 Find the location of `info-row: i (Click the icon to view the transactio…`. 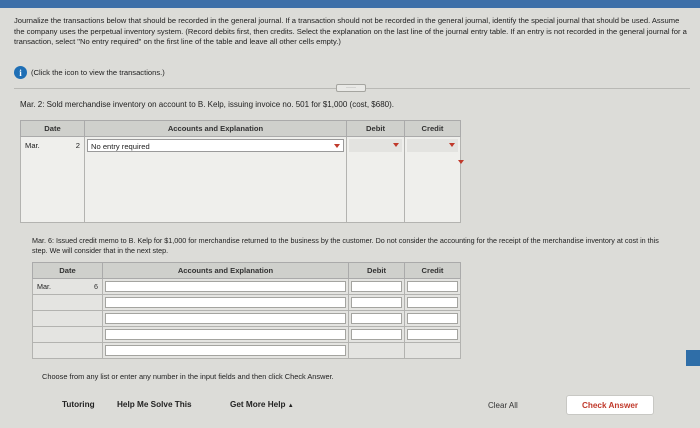

info-row: i (Click the icon to view the transactio… is located at coordinates (89, 72).